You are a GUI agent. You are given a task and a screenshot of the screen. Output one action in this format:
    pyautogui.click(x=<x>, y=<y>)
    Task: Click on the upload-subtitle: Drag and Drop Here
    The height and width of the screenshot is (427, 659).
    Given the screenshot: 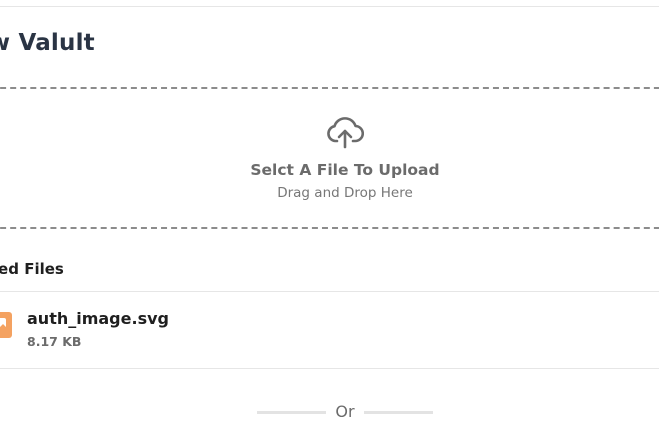 What is the action you would take?
    pyautogui.click(x=345, y=193)
    